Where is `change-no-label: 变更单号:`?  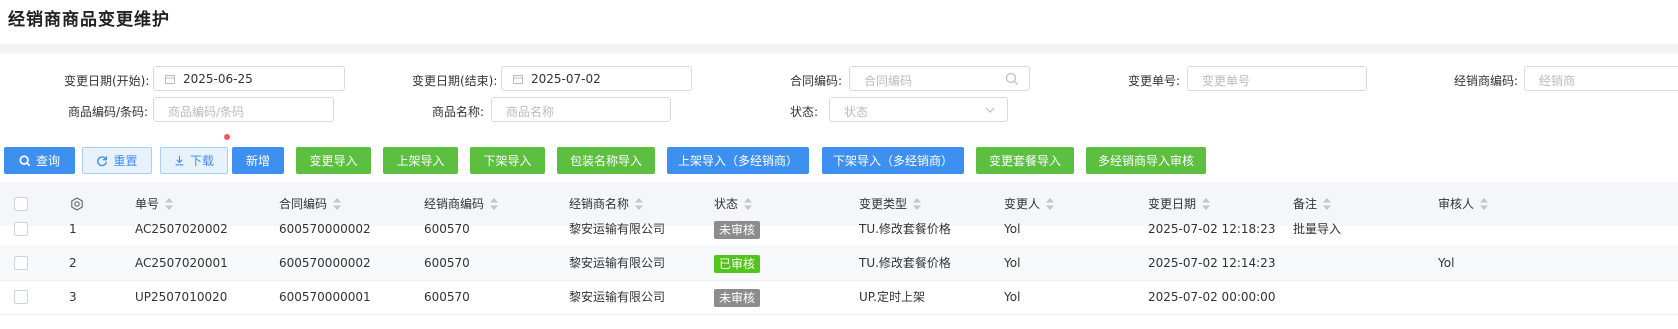
change-no-label: 变更单号: is located at coordinates (1154, 81).